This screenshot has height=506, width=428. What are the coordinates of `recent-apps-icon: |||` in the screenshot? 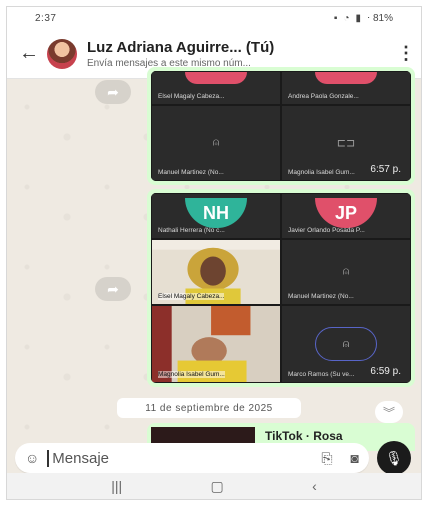 It's located at (116, 486).